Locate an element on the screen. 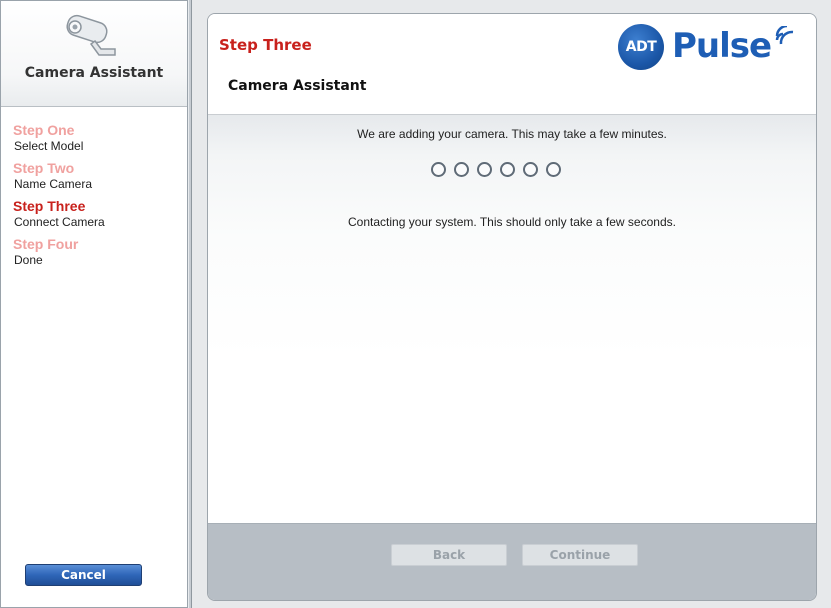 The image size is (831, 608). progress-indicator is located at coordinates (506, 172).